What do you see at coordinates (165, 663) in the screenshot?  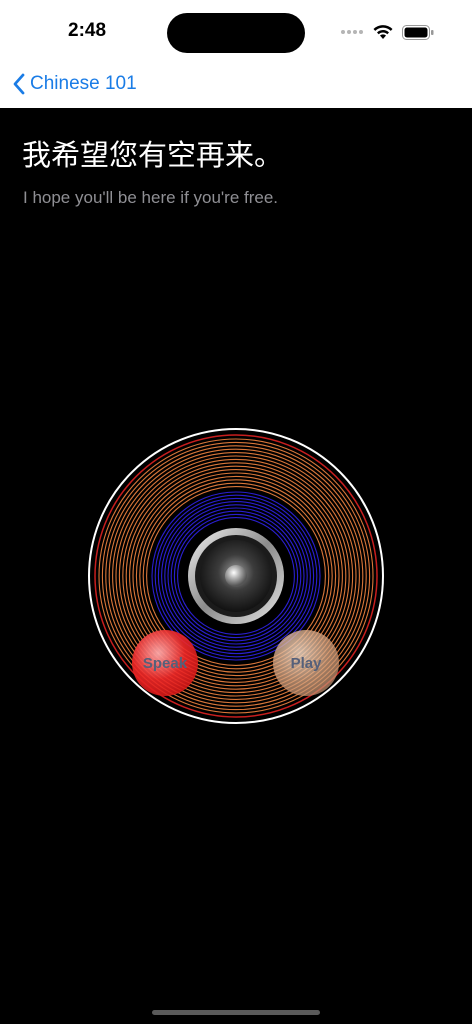 I see `speak-button: Speak` at bounding box center [165, 663].